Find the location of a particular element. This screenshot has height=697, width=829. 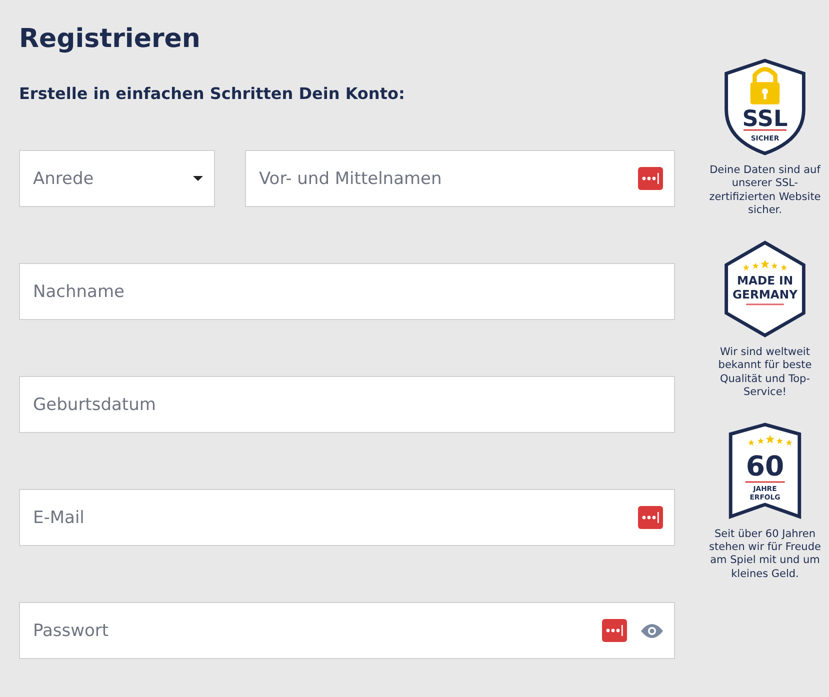

badge-caption: Wir sind weltweit bekannt für beste Qualität und Top-Service! is located at coordinates (765, 373).